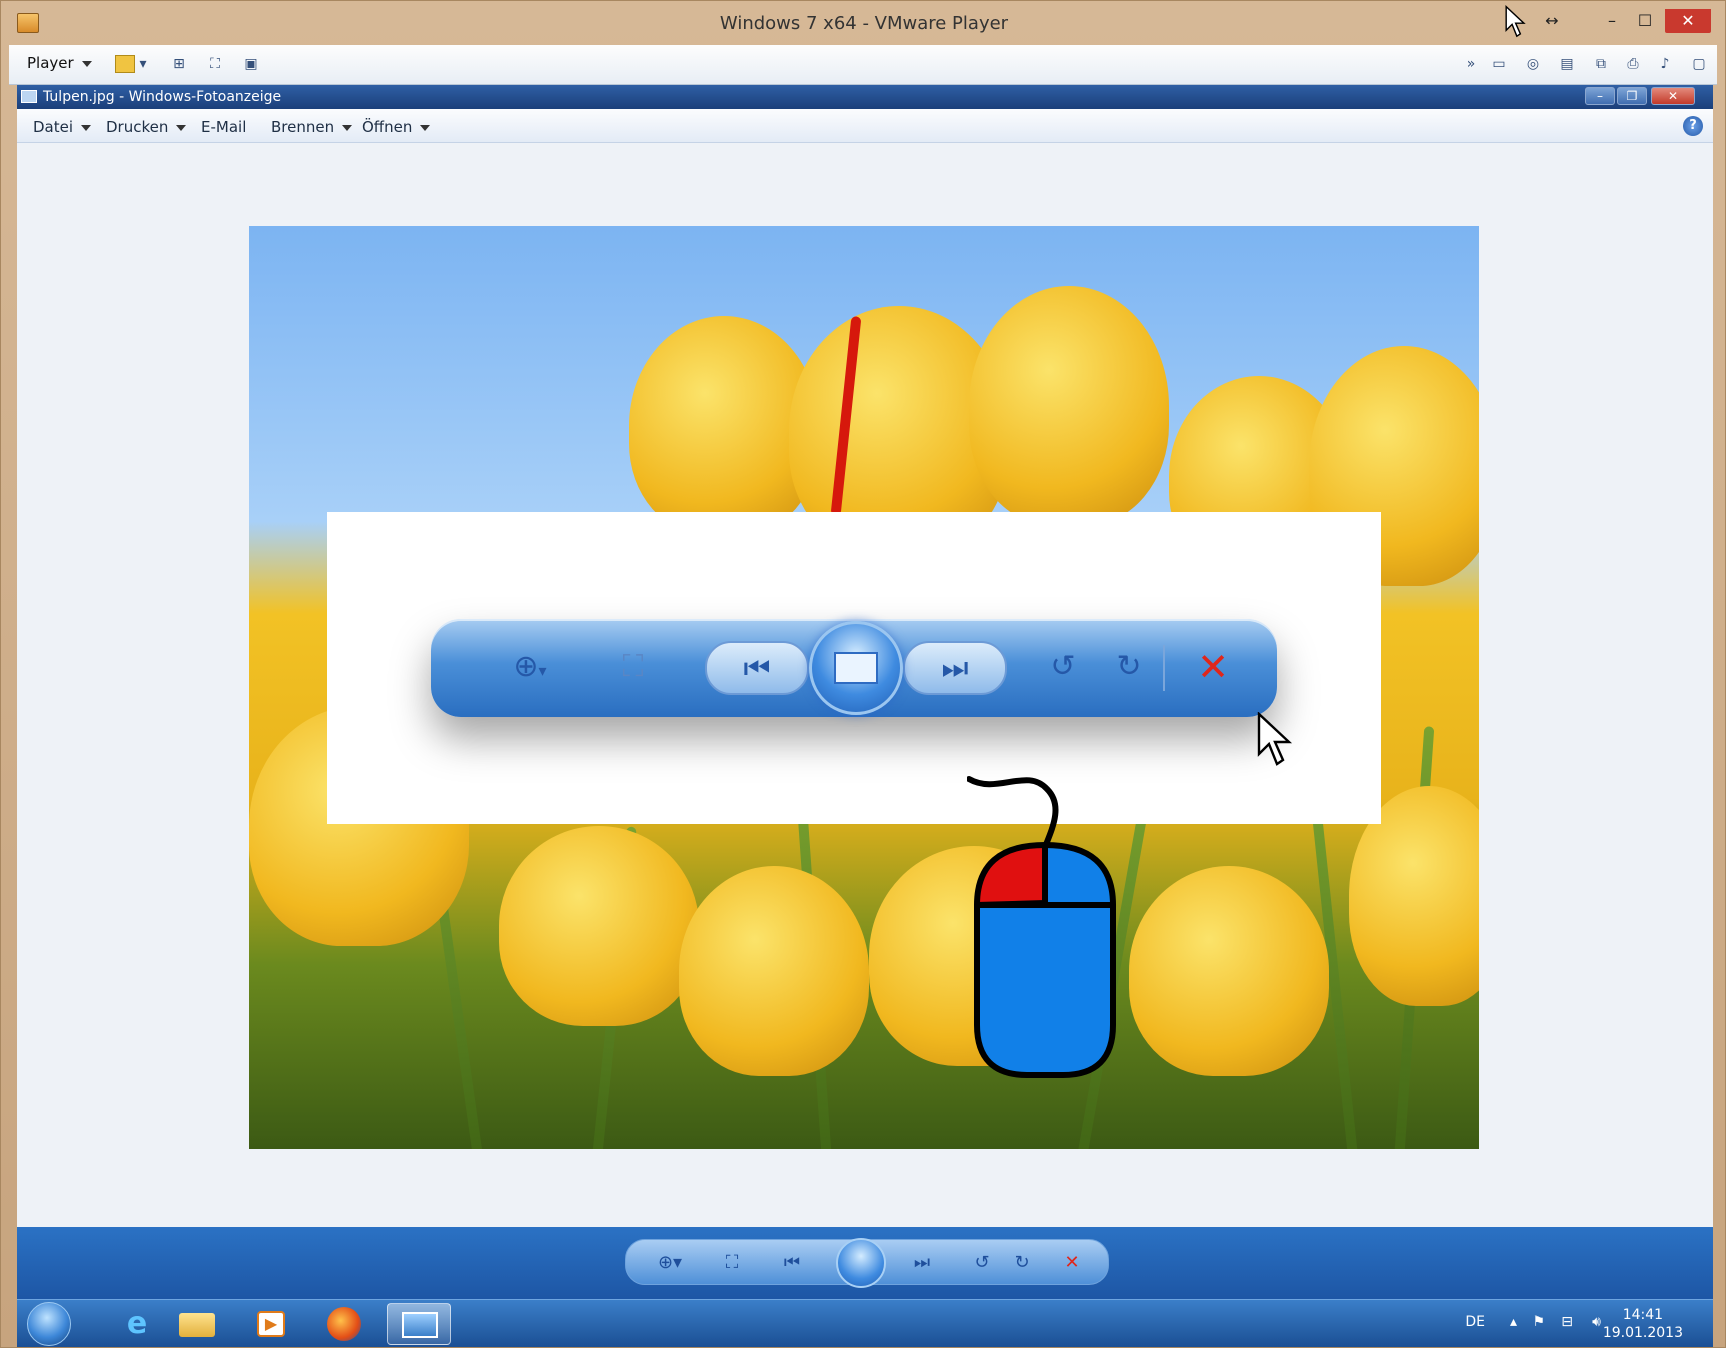 This screenshot has width=1726, height=1348. I want to click on fullscreen-icon: ⛶, so click(215, 64).